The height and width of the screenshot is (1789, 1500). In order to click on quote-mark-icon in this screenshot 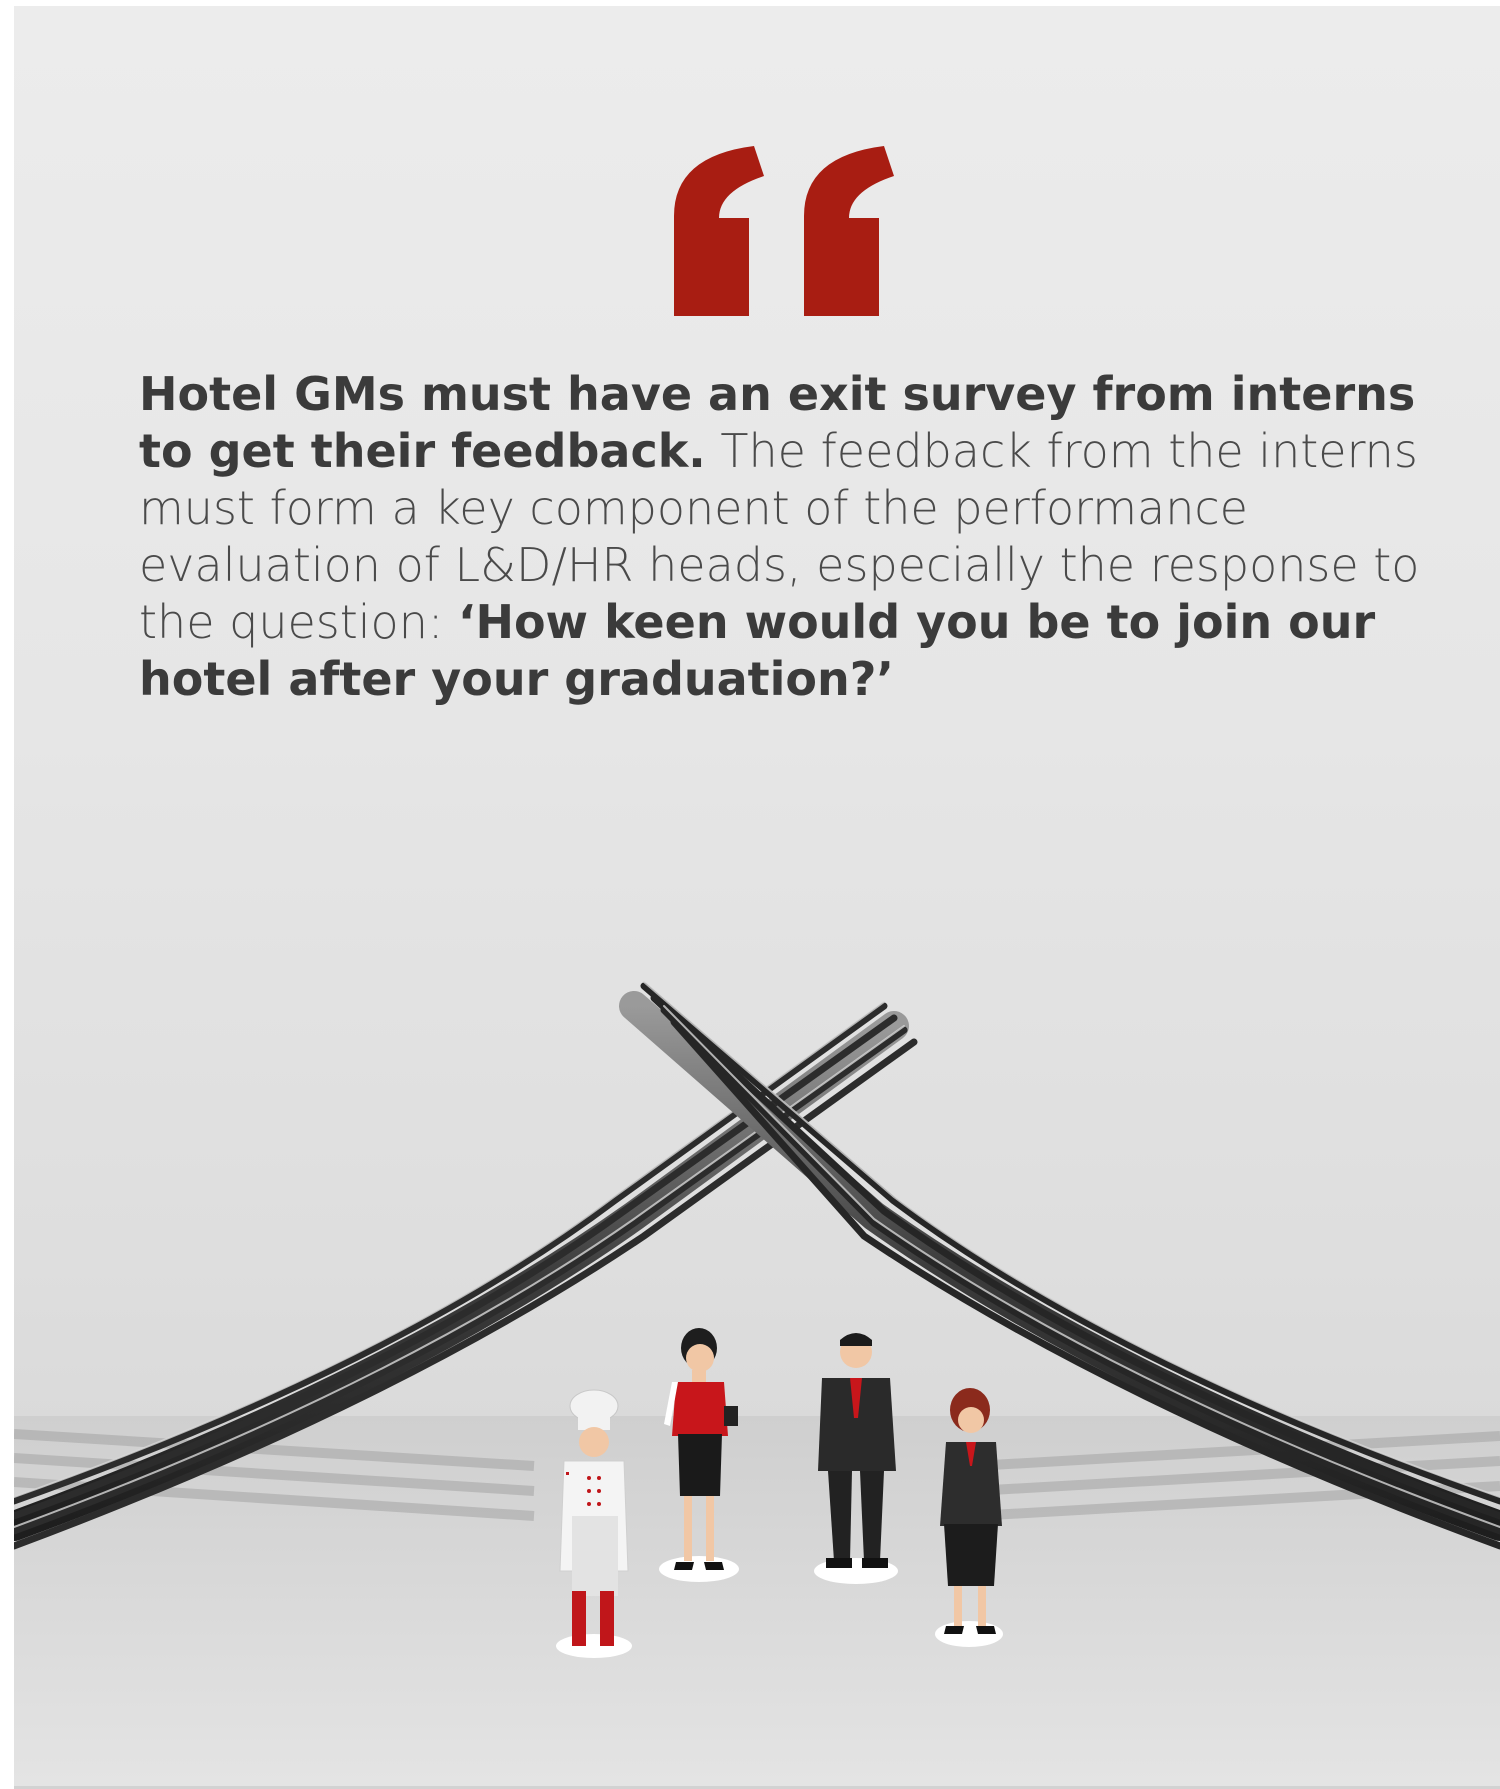, I will do `click(784, 231)`.